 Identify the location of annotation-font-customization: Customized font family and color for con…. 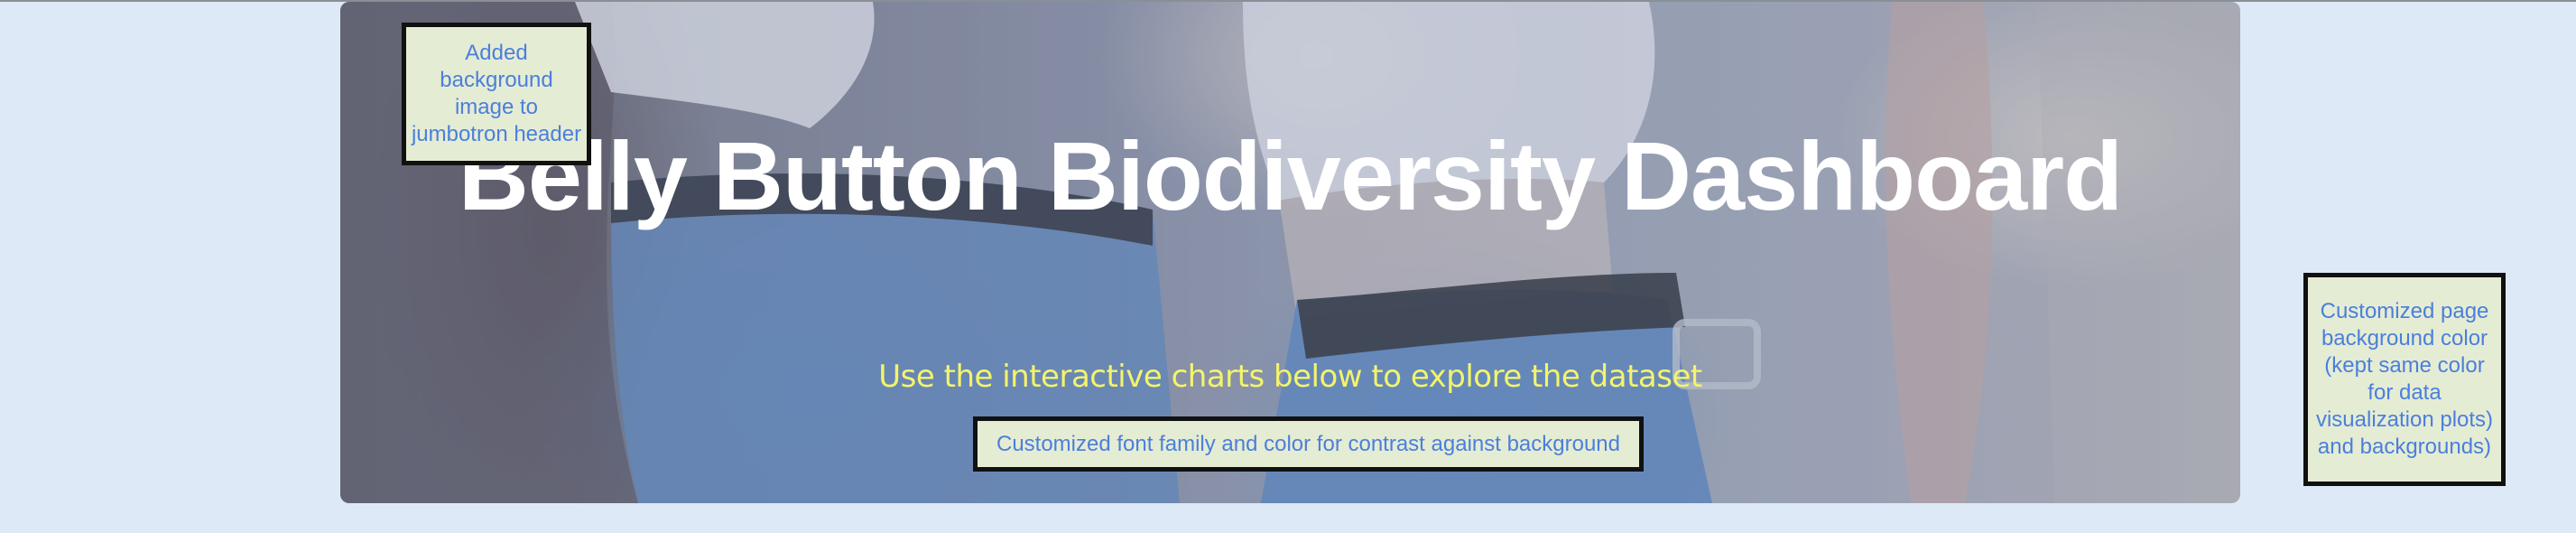
(1308, 444).